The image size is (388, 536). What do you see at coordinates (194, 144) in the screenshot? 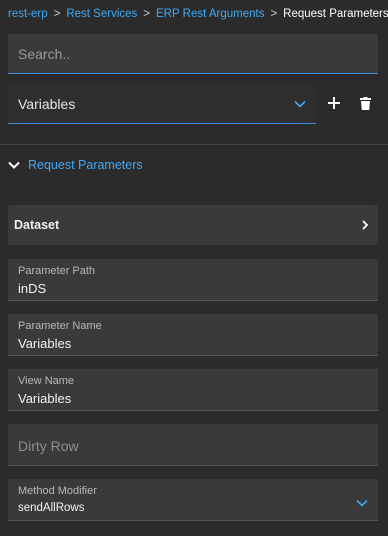
I see `divider` at bounding box center [194, 144].